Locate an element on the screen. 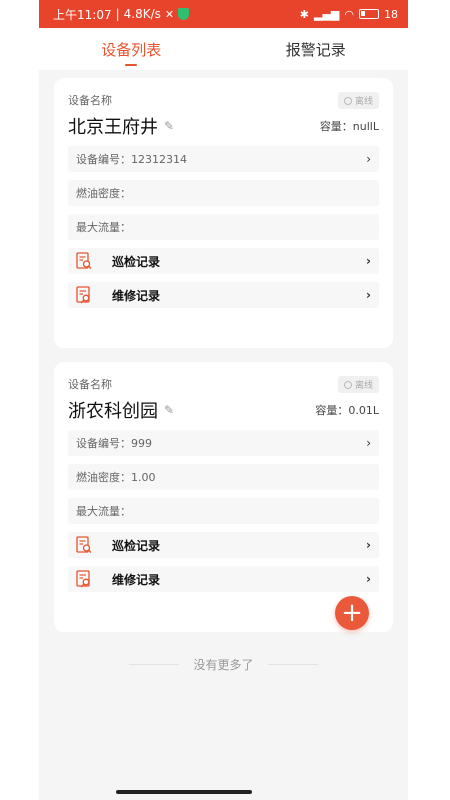  serial-text: 设备编号：12312314 is located at coordinates (131, 159).